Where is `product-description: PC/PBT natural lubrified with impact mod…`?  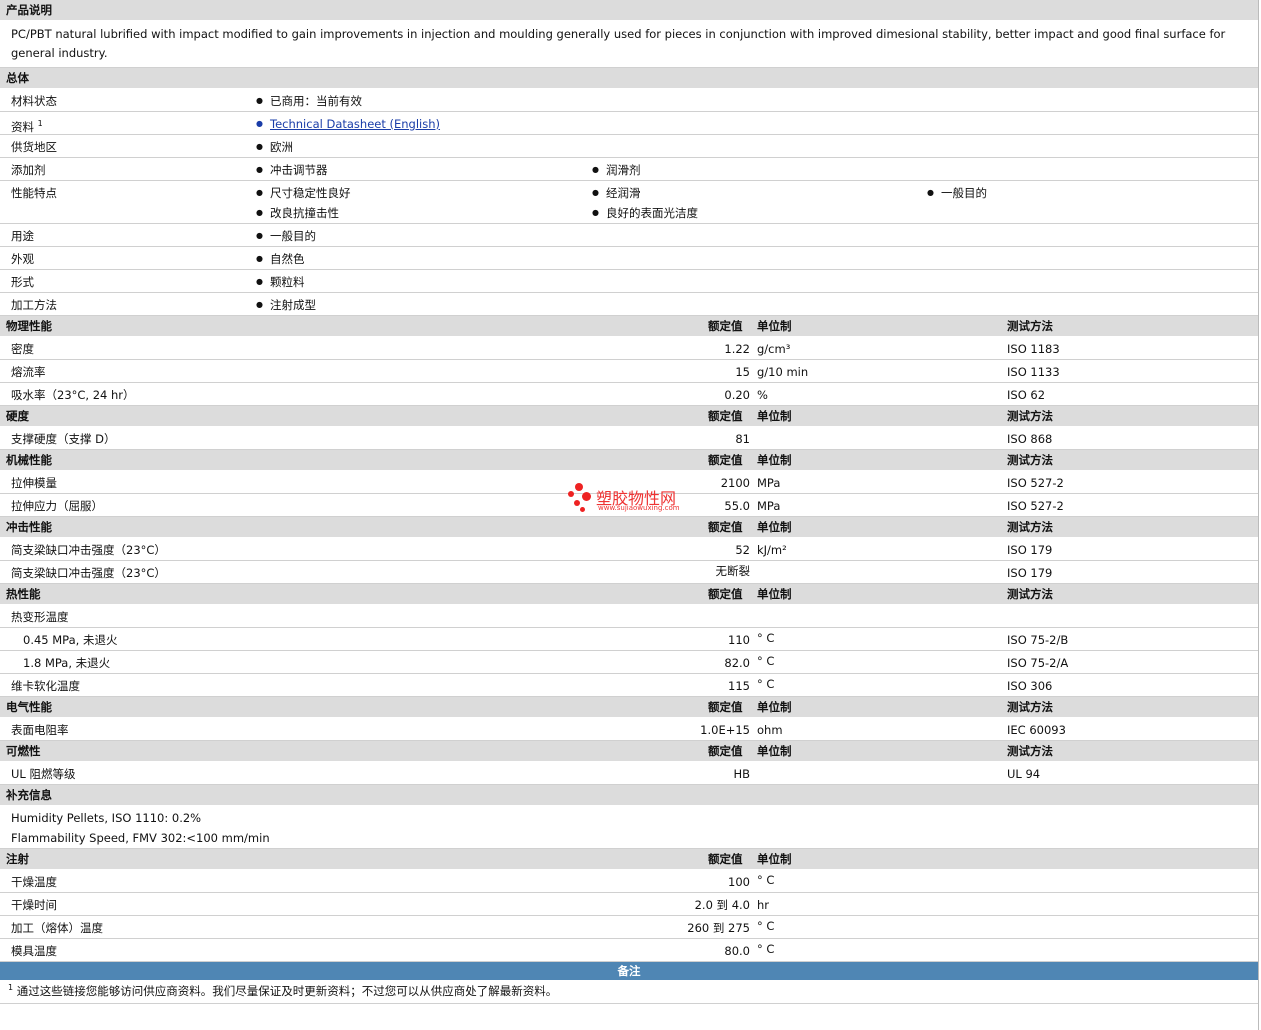 product-description: PC/PBT natural lubrified with impact mod… is located at coordinates (629, 44).